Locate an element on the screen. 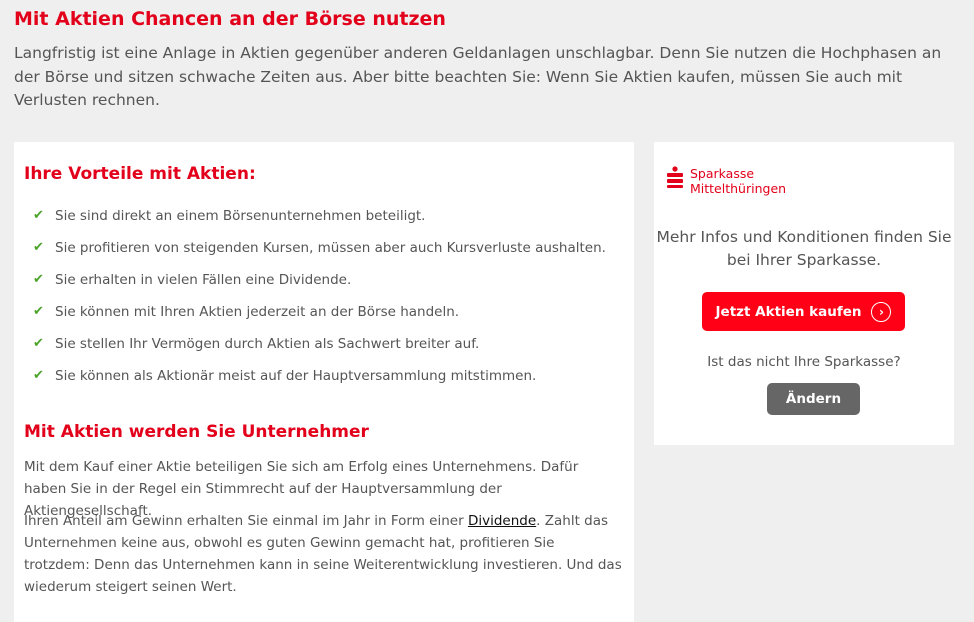 The width and height of the screenshot is (974, 622). entrepreneur-heading: Mit Aktien werden Sie Unternehmer is located at coordinates (196, 432).